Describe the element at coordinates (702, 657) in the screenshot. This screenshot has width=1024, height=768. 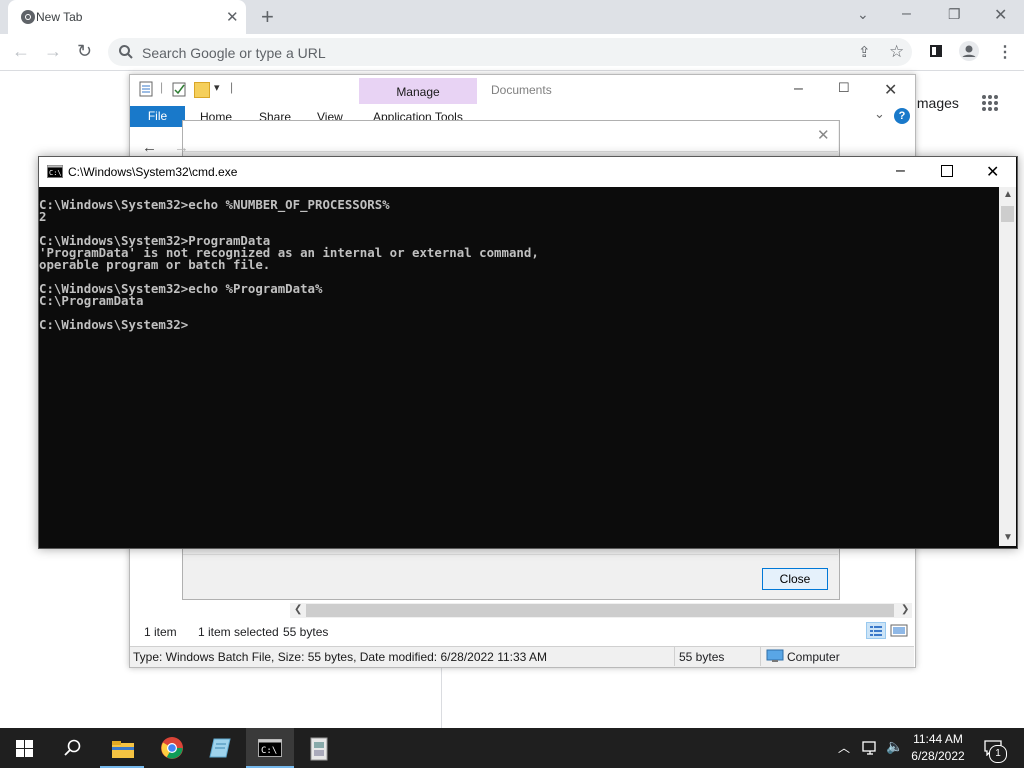
I see `details-size: 55 bytes` at that location.